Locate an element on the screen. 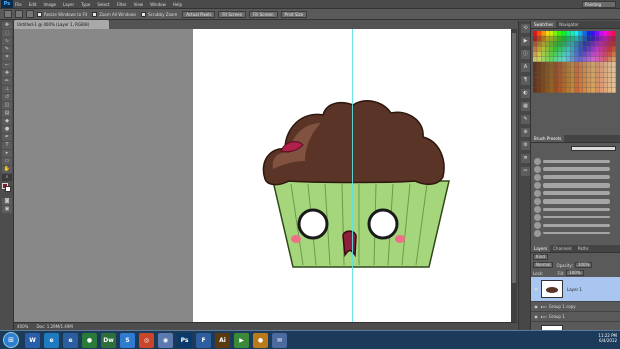  menu-image: Image is located at coordinates (49, 4).